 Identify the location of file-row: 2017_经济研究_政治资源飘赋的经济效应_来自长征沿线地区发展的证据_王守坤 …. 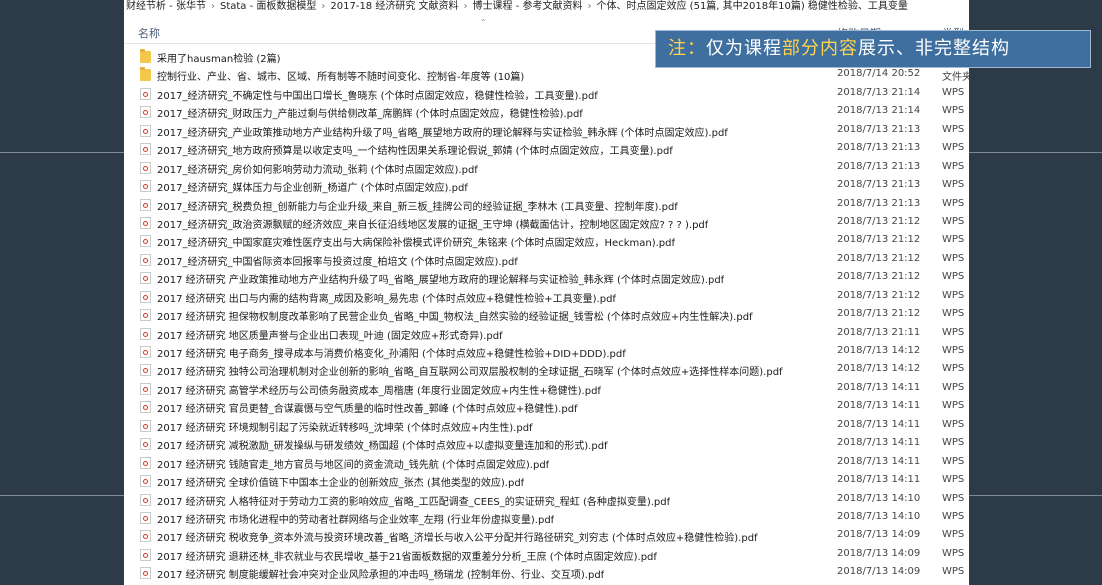
(546, 223).